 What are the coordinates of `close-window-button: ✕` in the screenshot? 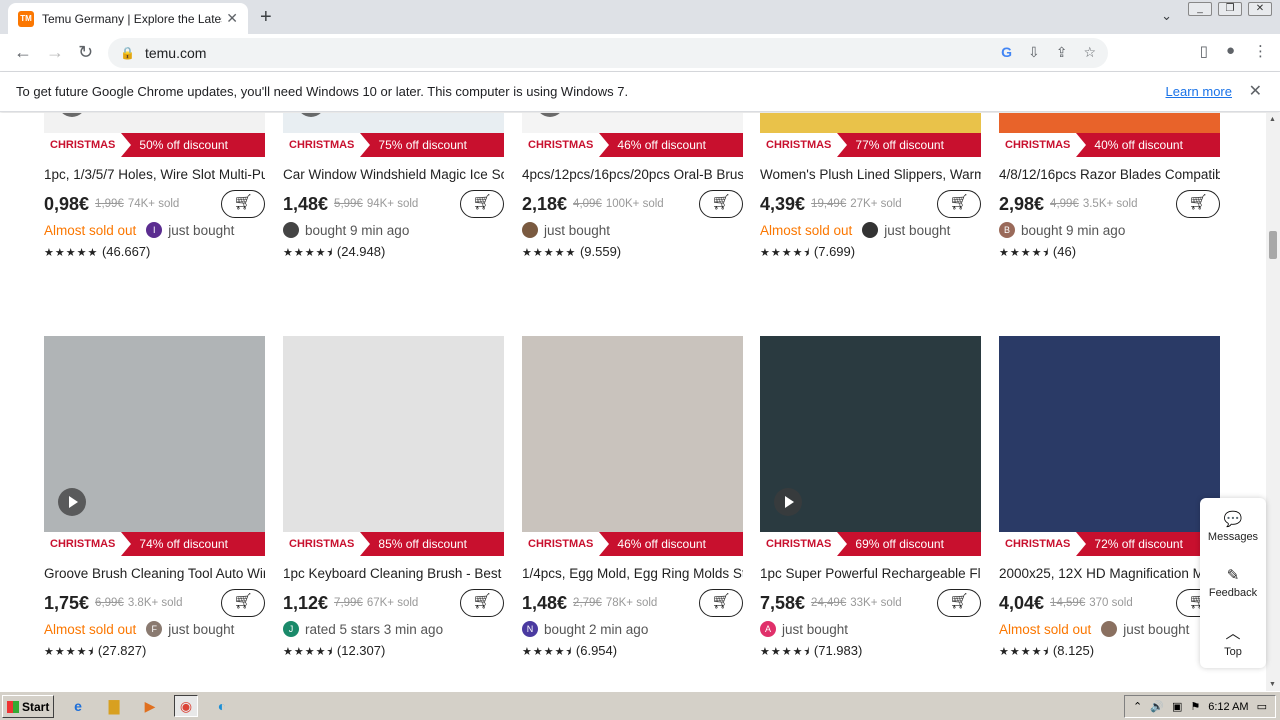 It's located at (1260, 9).